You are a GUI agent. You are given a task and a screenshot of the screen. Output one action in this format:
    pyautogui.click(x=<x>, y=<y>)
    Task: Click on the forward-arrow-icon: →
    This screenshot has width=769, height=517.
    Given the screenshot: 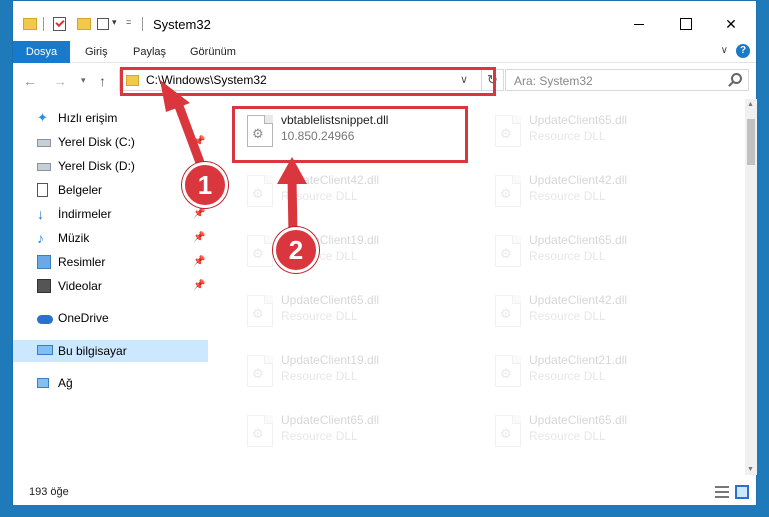 What is the action you would take?
    pyautogui.click(x=60, y=81)
    